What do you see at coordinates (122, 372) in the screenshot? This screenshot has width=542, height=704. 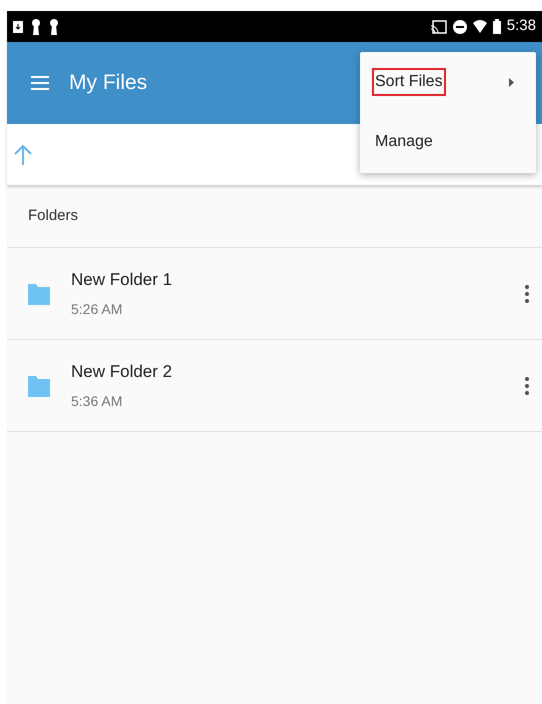 I see `folder-name: New Folder 2` at bounding box center [122, 372].